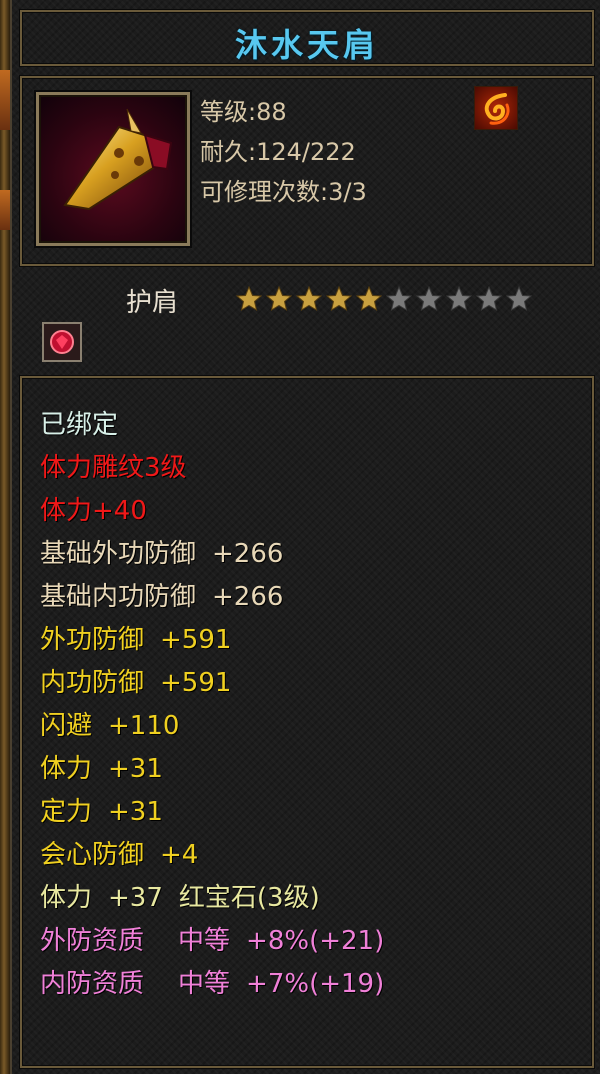 Image resolution: width=600 pixels, height=1074 pixels. What do you see at coordinates (283, 192) in the screenshot?
I see `item-repair-count: 可修理次数:3/3` at bounding box center [283, 192].